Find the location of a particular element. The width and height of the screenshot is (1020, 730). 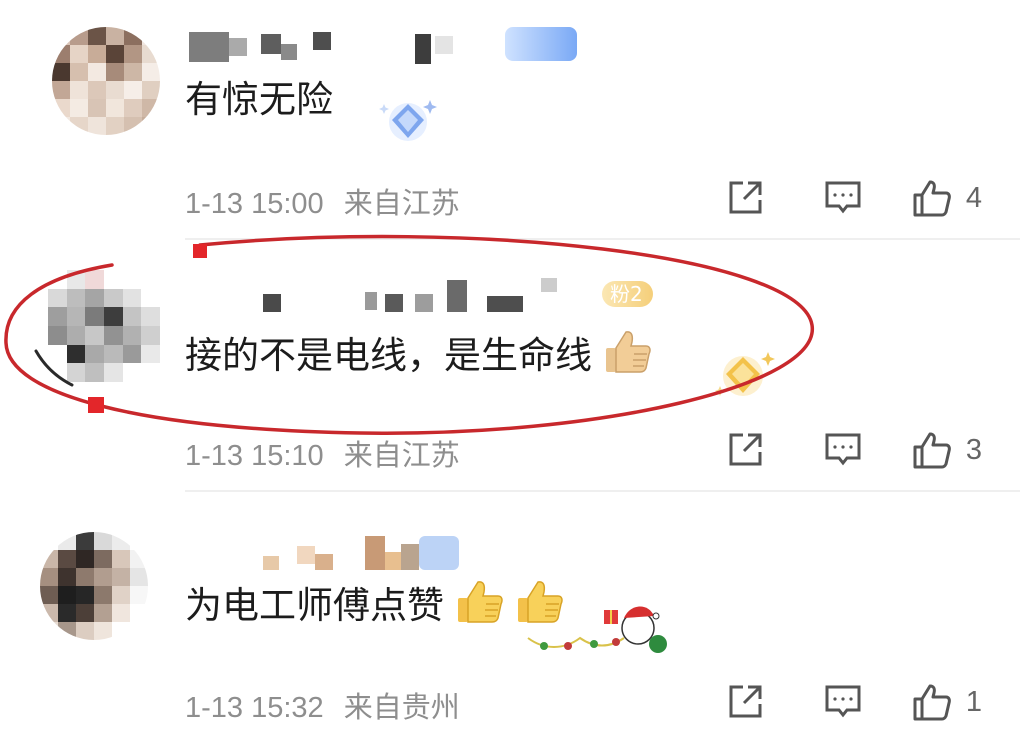

comment-meta: 1-13 15:10 来自江苏 is located at coordinates (322, 453).